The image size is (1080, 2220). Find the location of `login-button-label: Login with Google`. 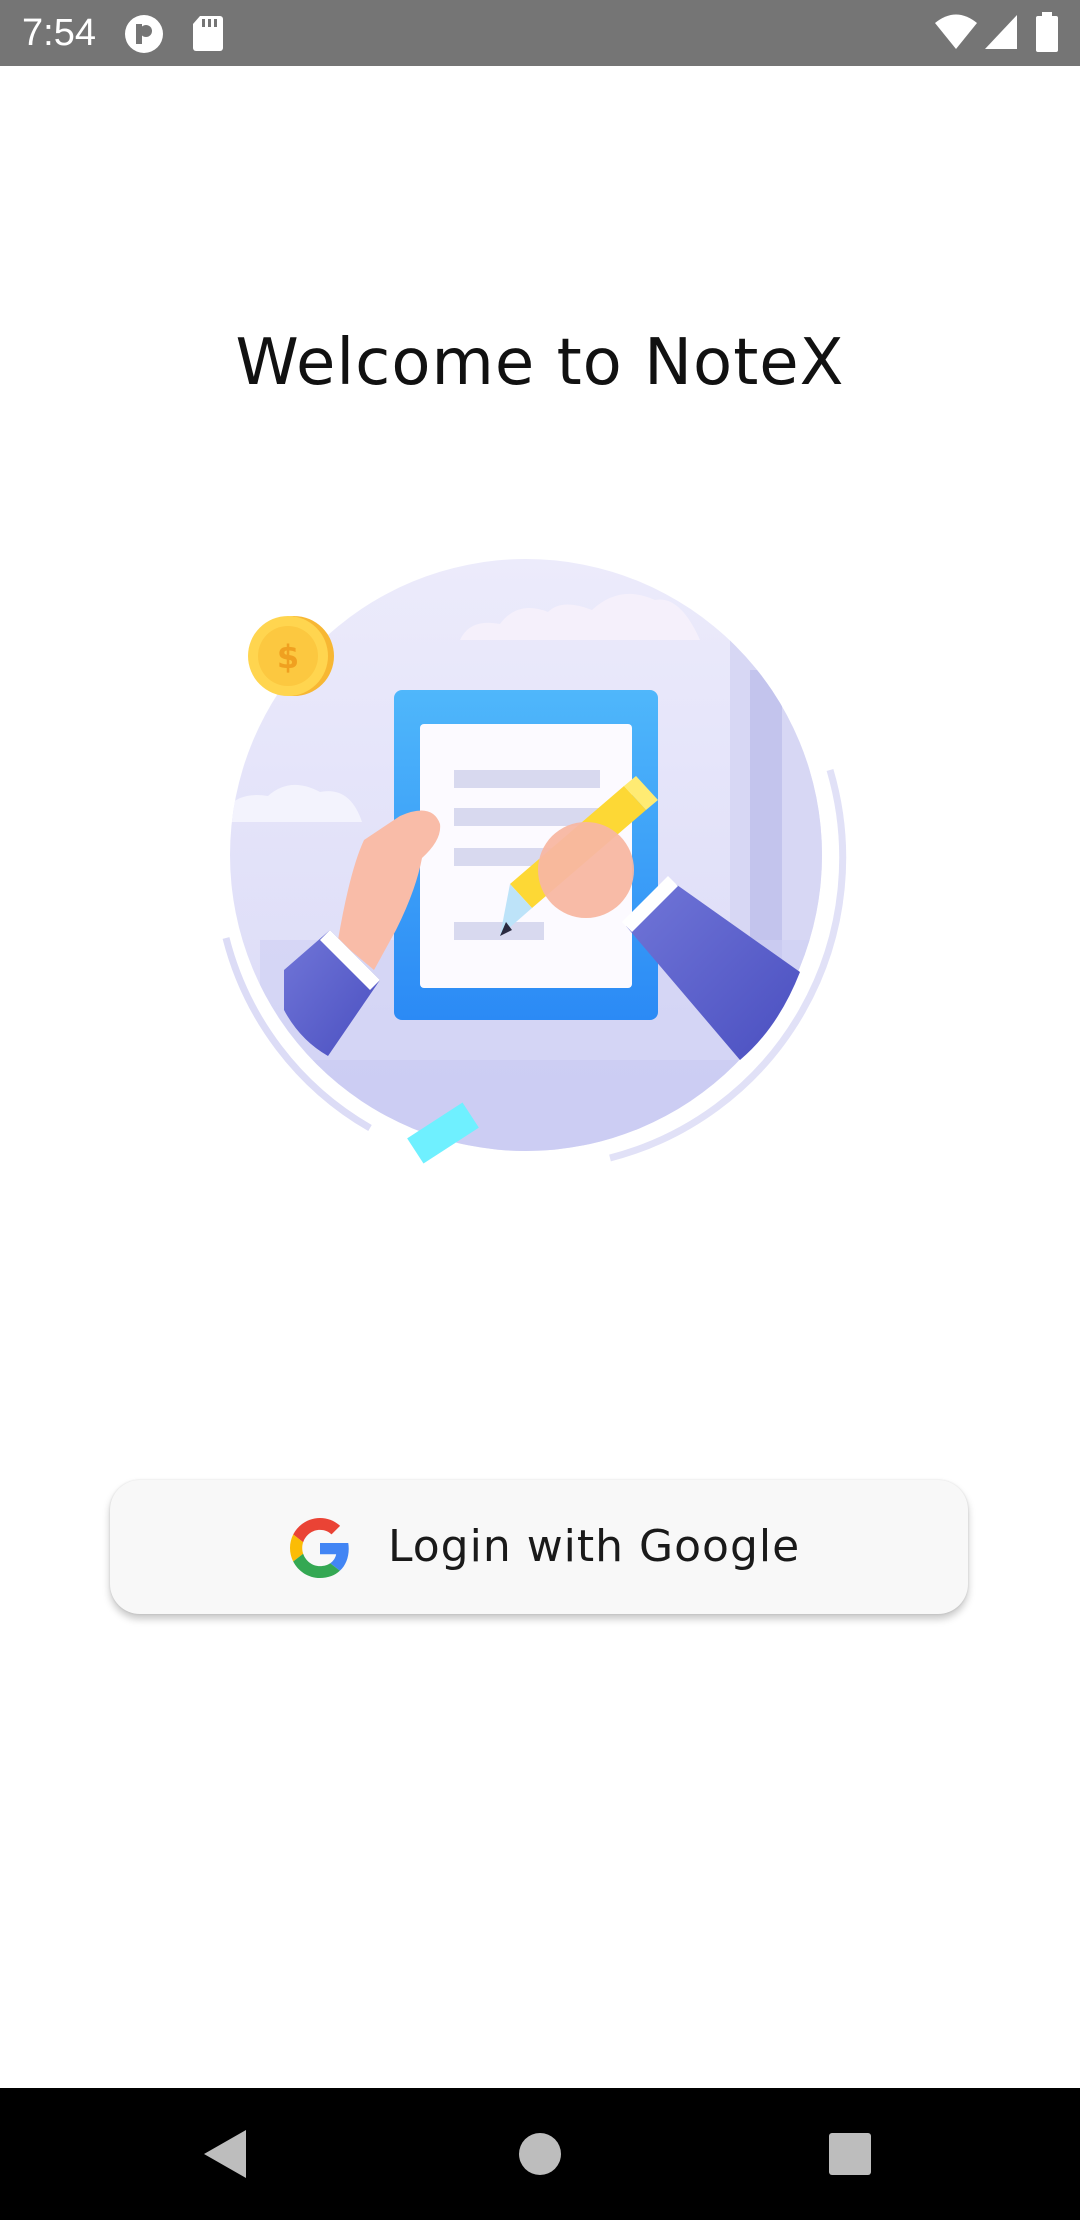

login-button-label: Login with Google is located at coordinates (594, 1546).